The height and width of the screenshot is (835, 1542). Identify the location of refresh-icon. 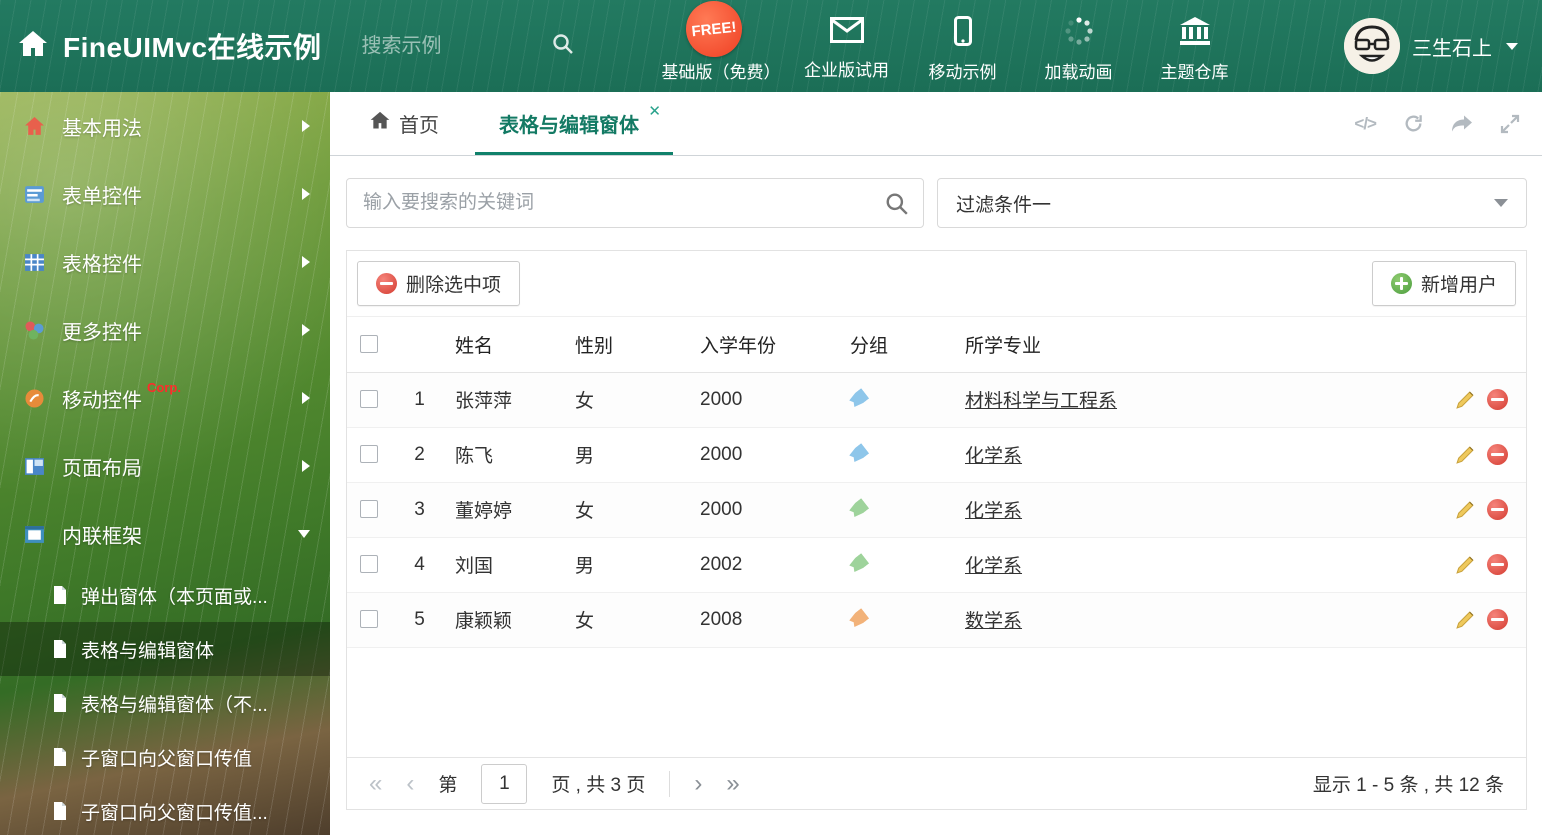
(1413, 123).